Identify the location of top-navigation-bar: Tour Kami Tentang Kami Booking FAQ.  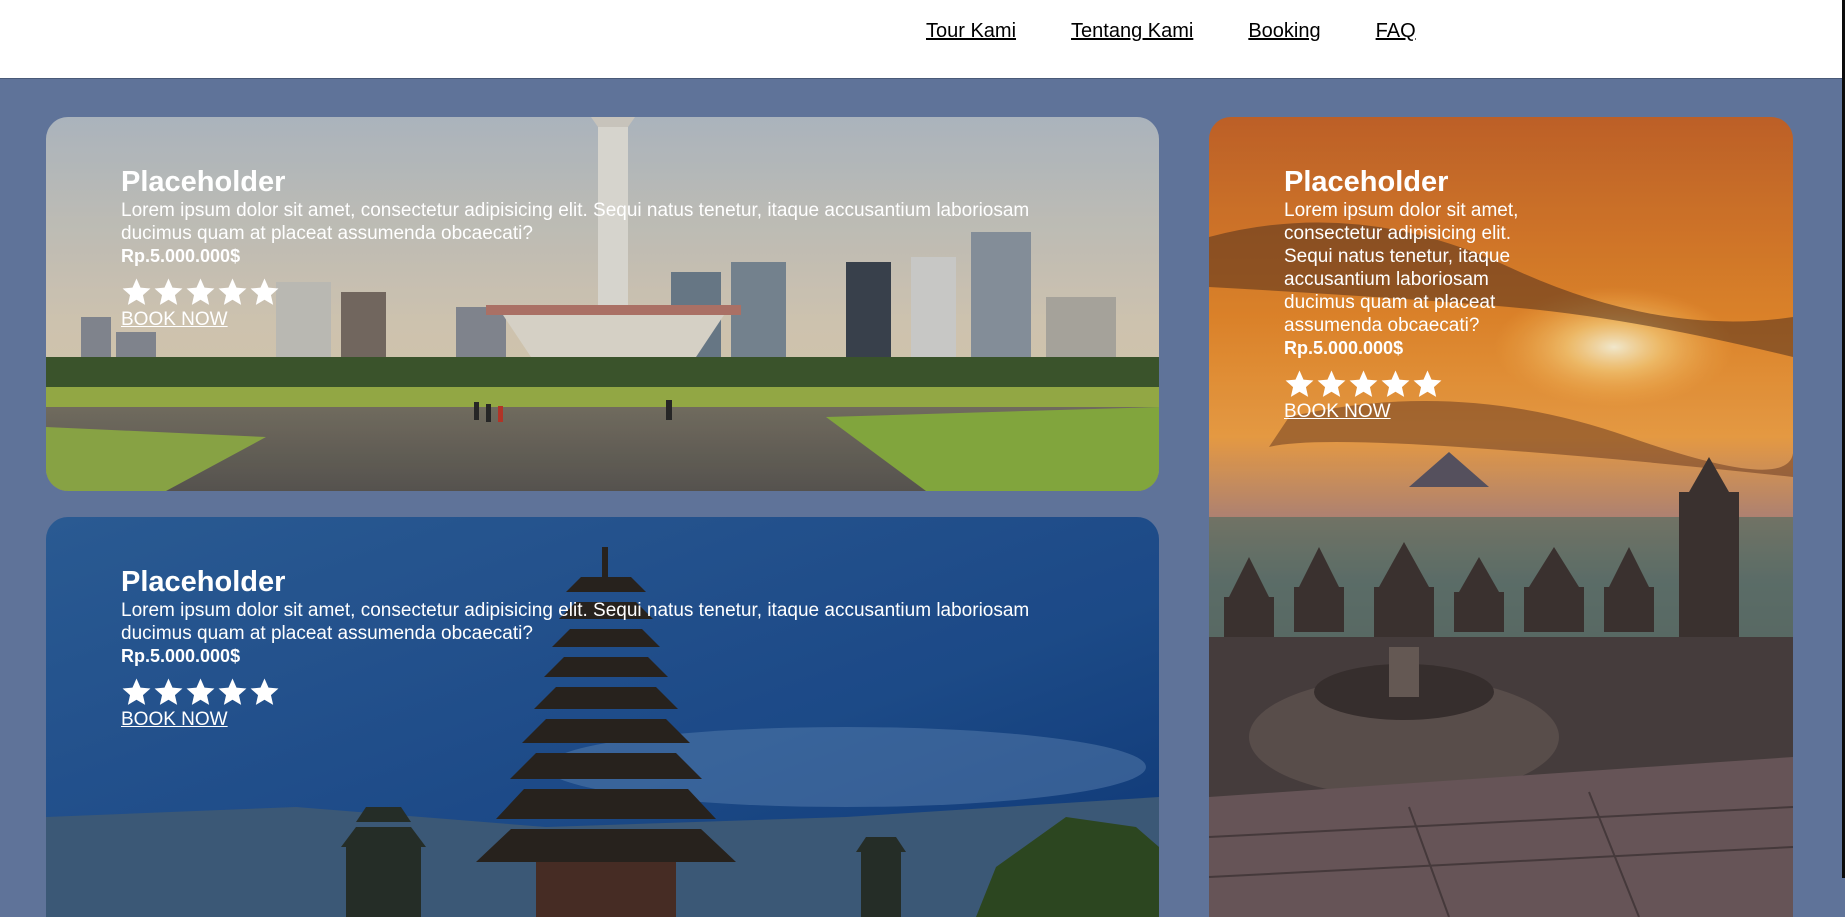
(922, 39).